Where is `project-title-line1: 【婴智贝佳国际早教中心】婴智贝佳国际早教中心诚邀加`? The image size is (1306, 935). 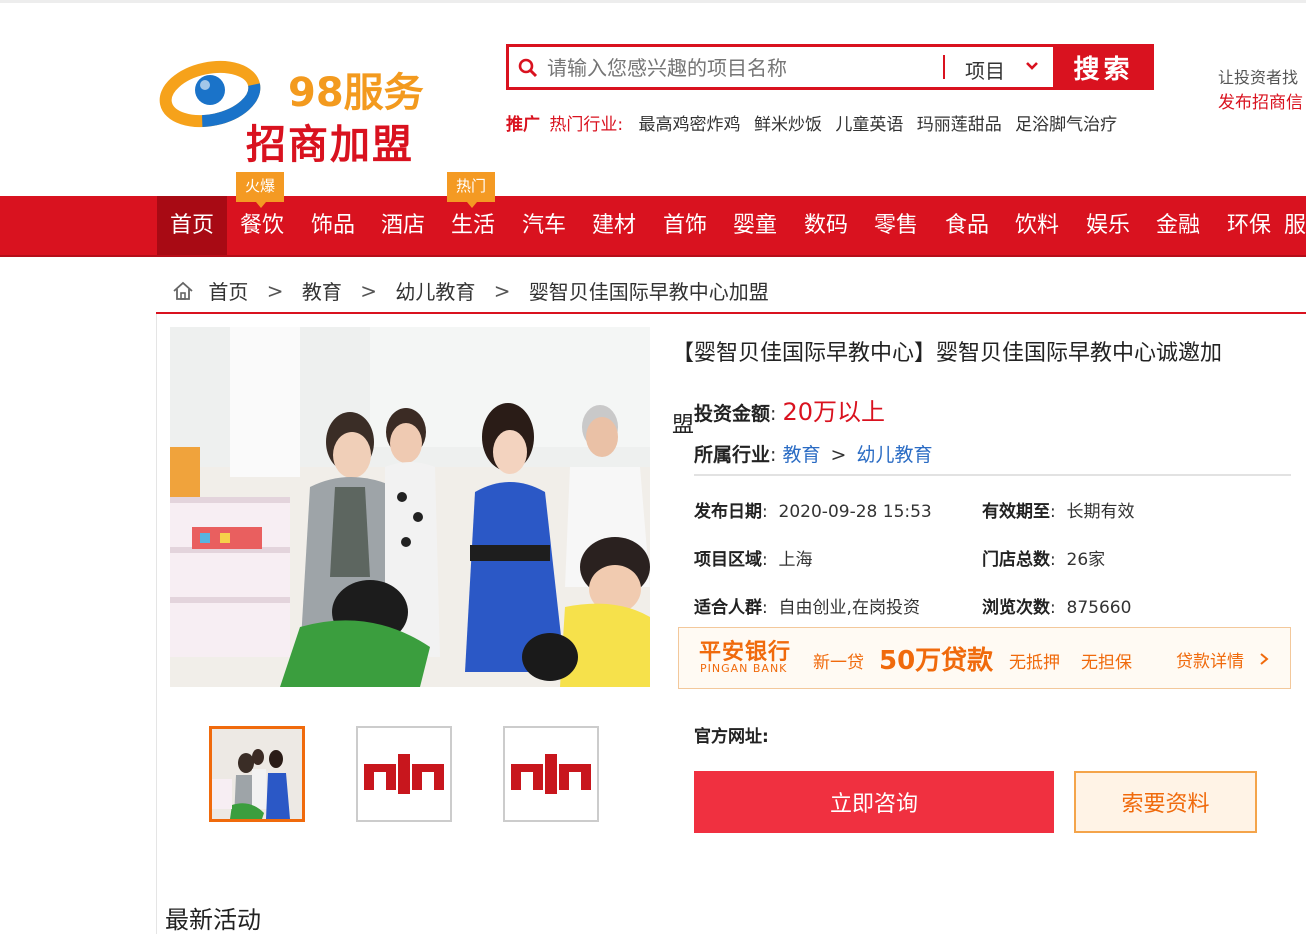 project-title-line1: 【婴智贝佳国际早教中心】婴智贝佳国际早教中心诚邀加 is located at coordinates (947, 353).